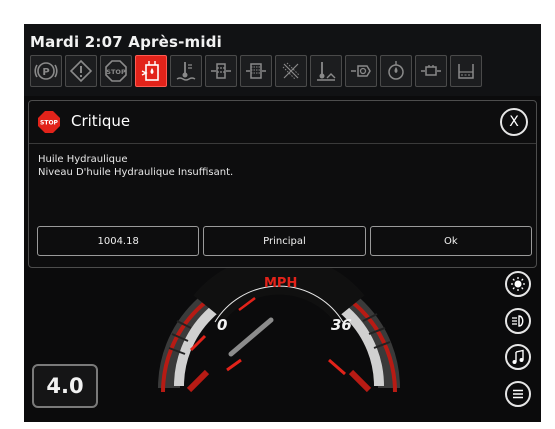  What do you see at coordinates (431, 71) in the screenshot?
I see `battery-icon` at bounding box center [431, 71].